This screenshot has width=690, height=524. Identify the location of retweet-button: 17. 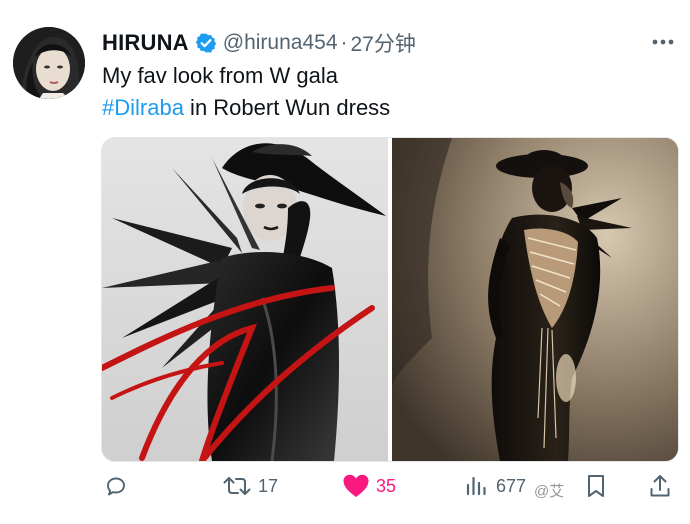
(250, 486).